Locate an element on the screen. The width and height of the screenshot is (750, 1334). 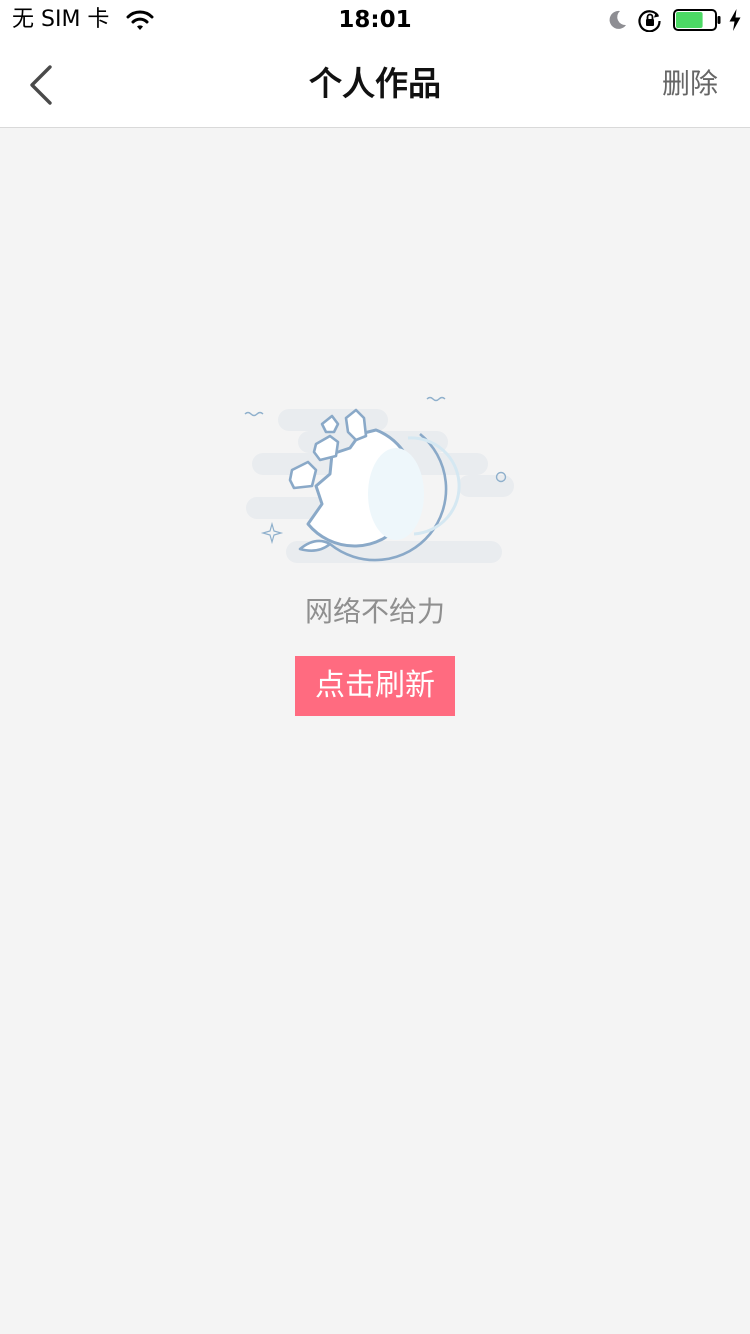
battery-icon is located at coordinates (697, 20).